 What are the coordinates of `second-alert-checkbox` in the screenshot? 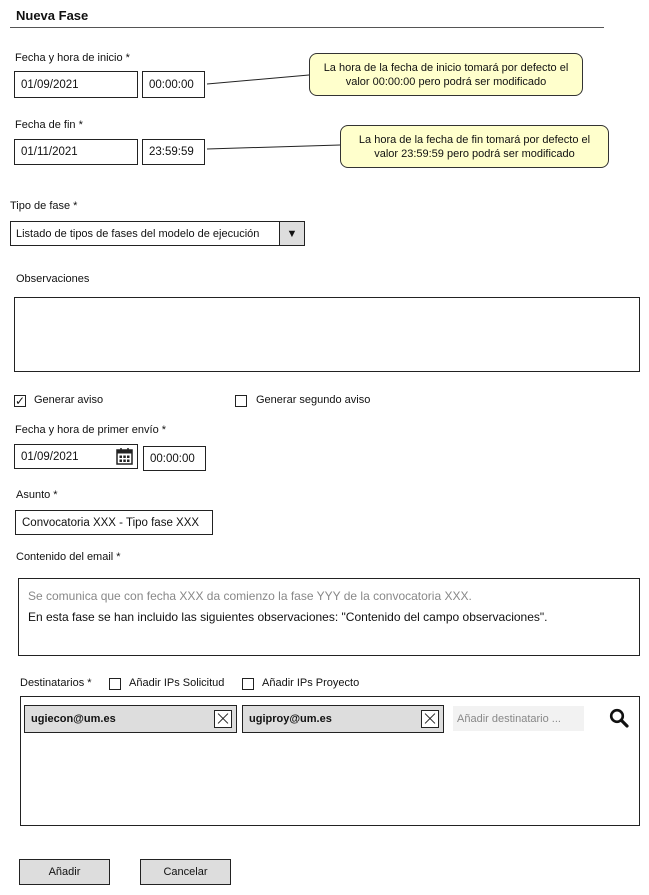 It's located at (241, 401).